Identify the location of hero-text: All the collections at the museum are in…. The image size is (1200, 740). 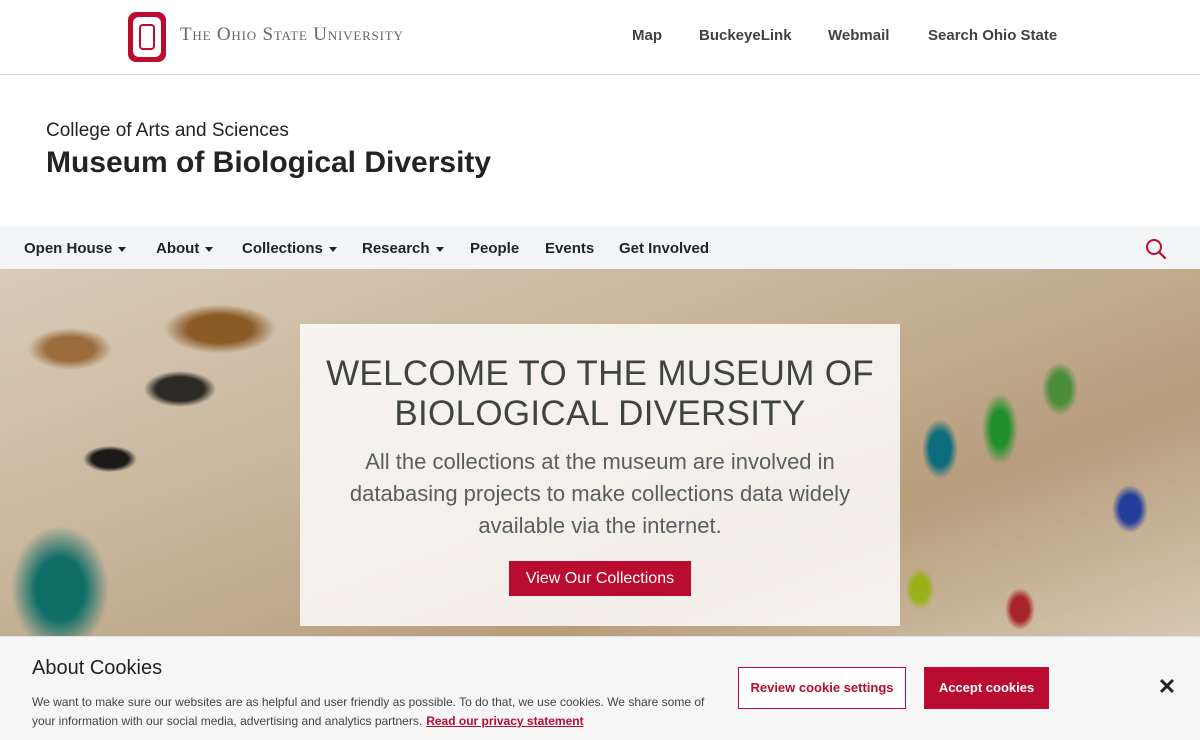
(600, 493).